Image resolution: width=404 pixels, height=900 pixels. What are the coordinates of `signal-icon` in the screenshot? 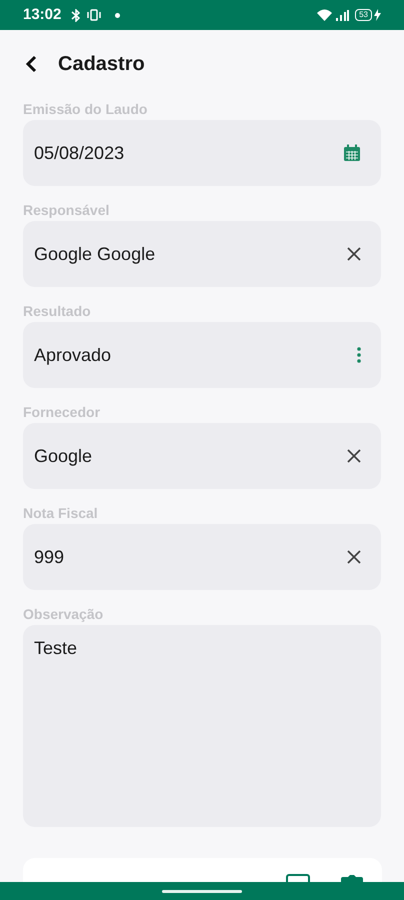 It's located at (343, 15).